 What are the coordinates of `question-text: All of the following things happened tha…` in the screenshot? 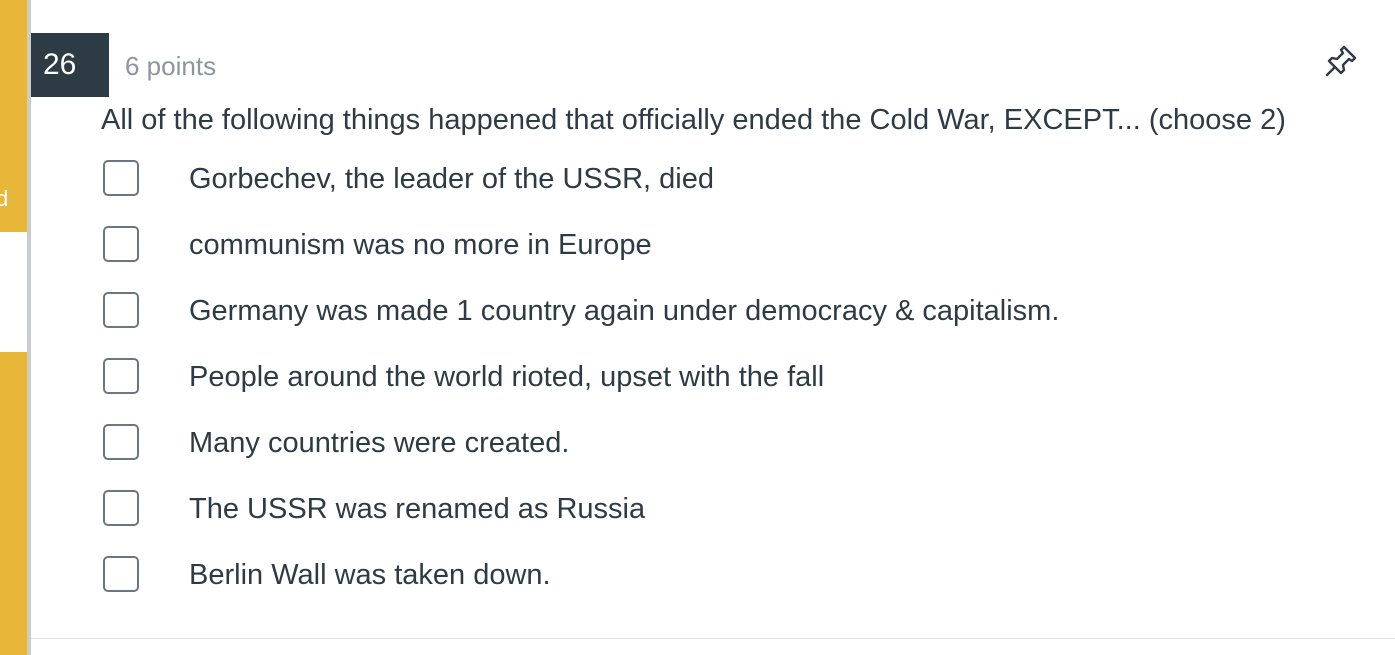 It's located at (693, 120).